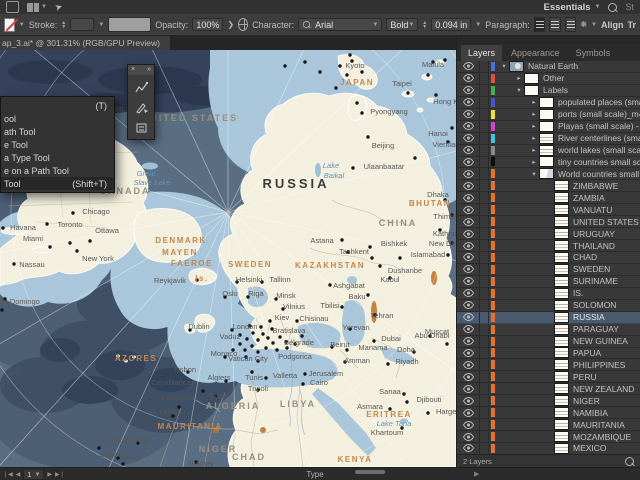  I want to click on opentype-icon: ❋, so click(583, 24).